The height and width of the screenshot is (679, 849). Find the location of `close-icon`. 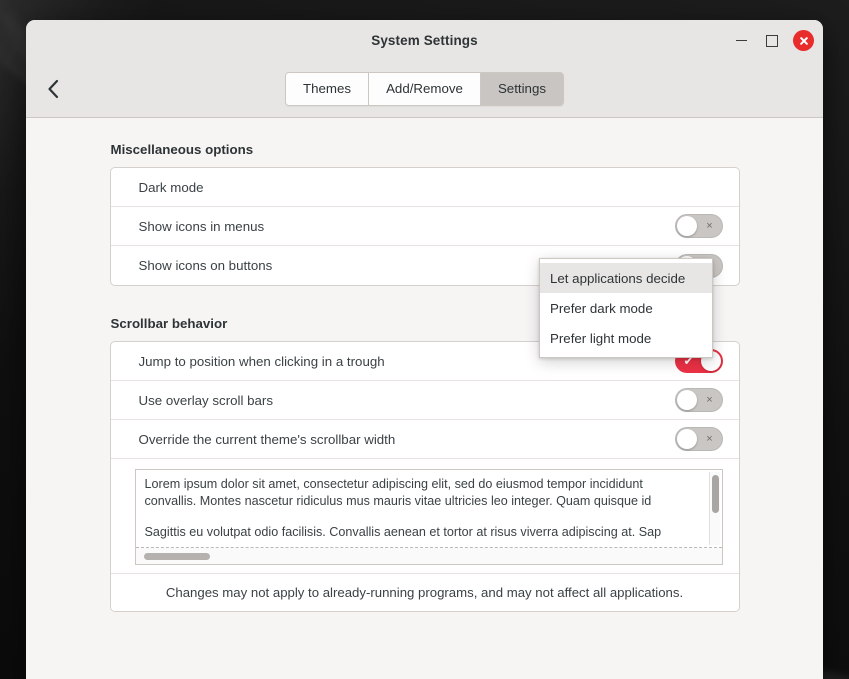

close-icon is located at coordinates (803, 40).